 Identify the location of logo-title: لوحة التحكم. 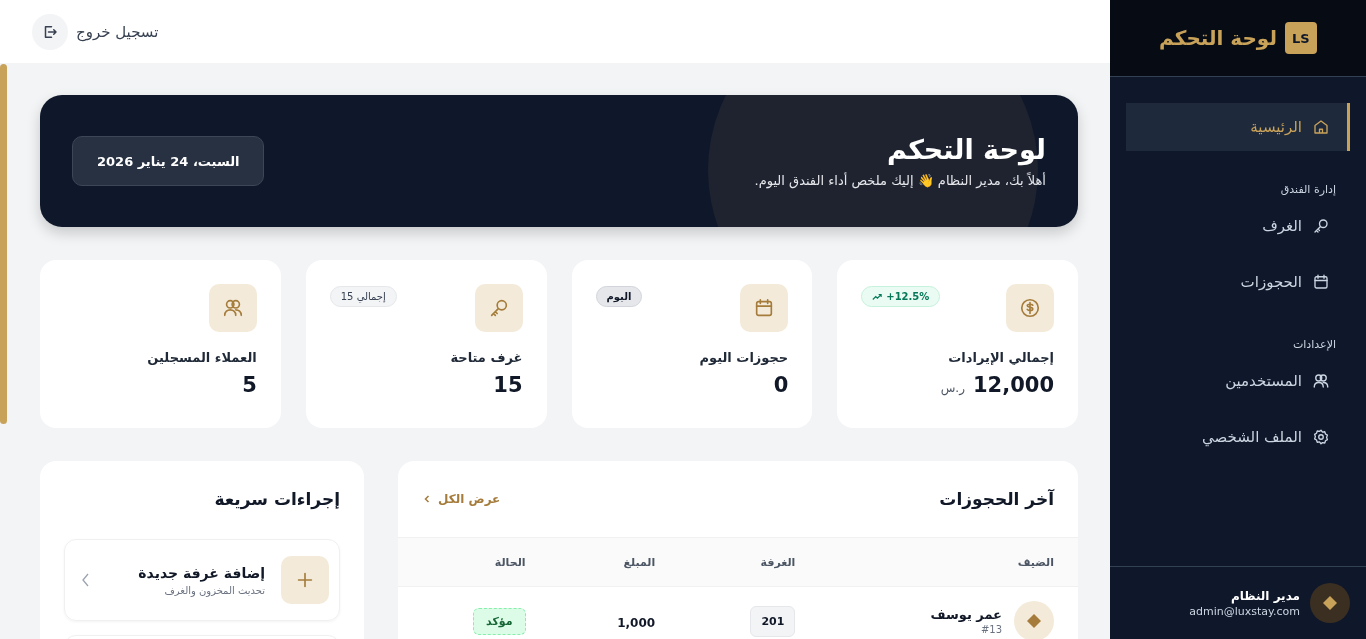
(1218, 38).